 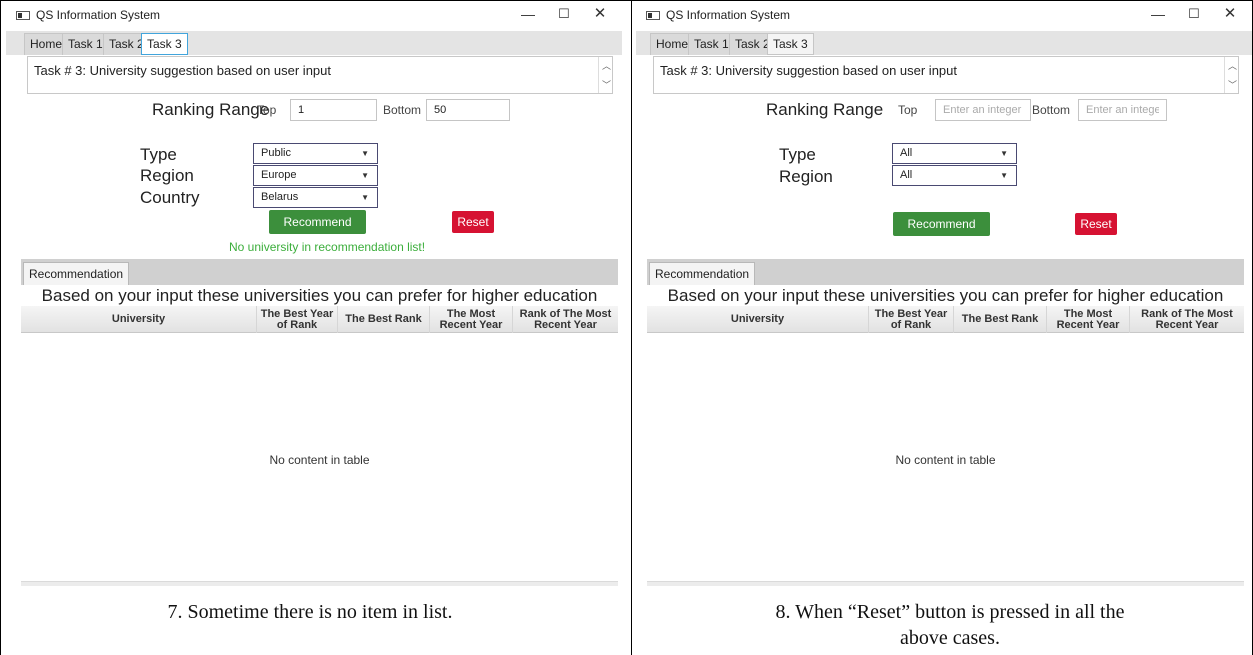 I want to click on caption-7: 7. Sometime there is no item in list., so click(x=310, y=612).